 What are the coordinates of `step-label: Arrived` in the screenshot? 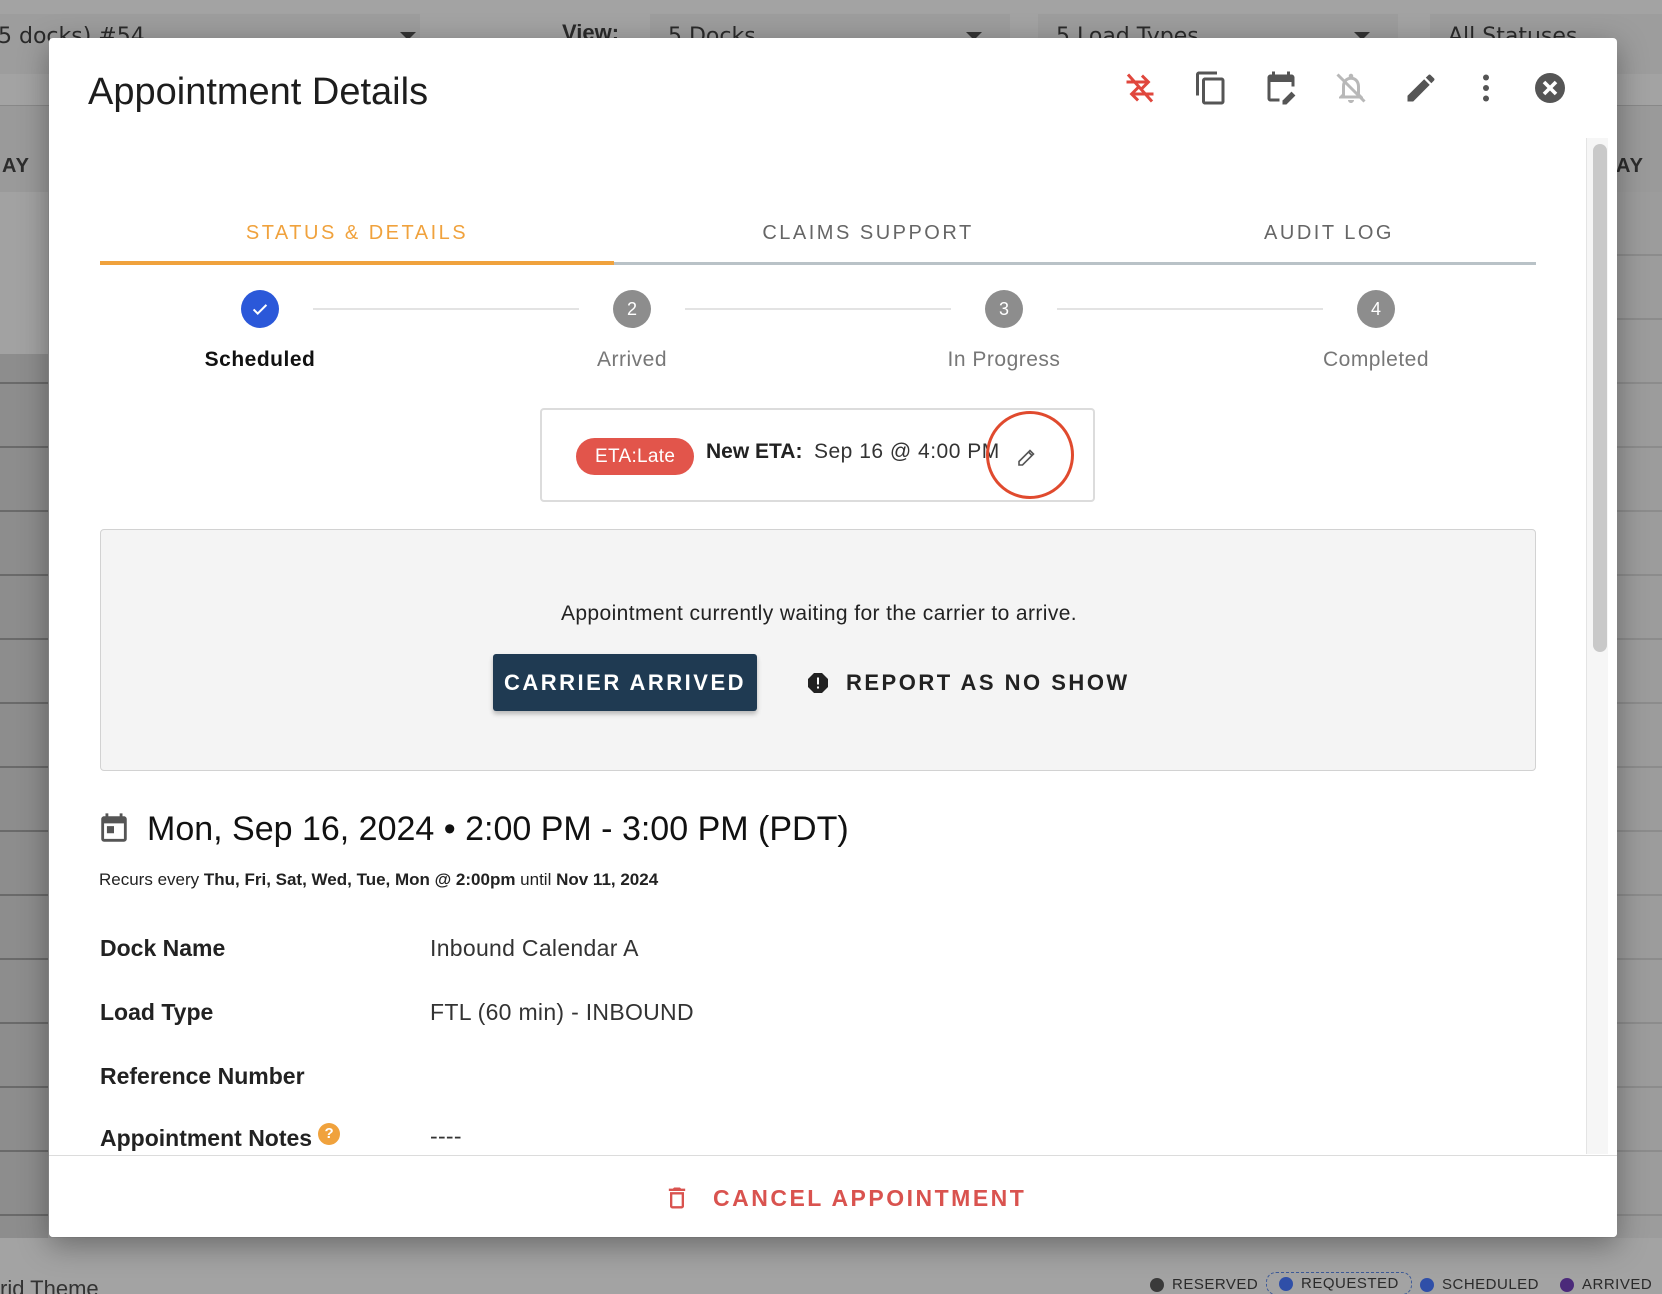 It's located at (632, 359).